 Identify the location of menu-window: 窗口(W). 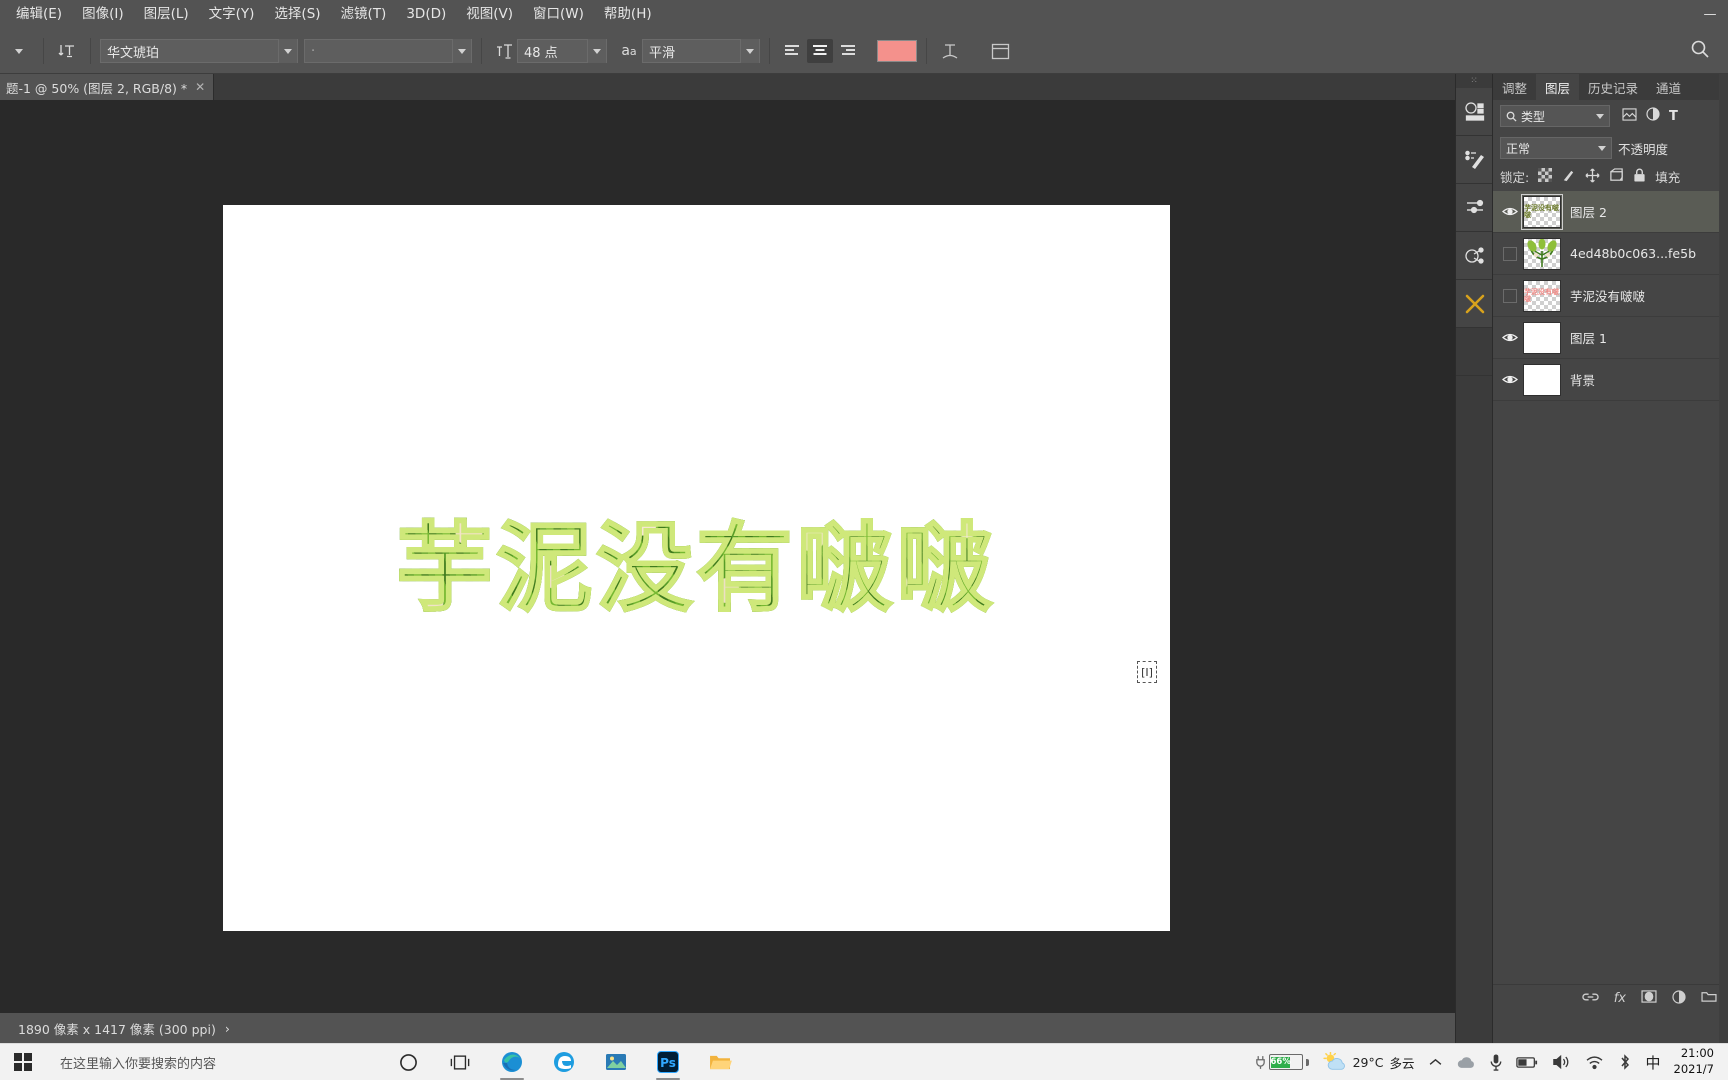
(558, 15).